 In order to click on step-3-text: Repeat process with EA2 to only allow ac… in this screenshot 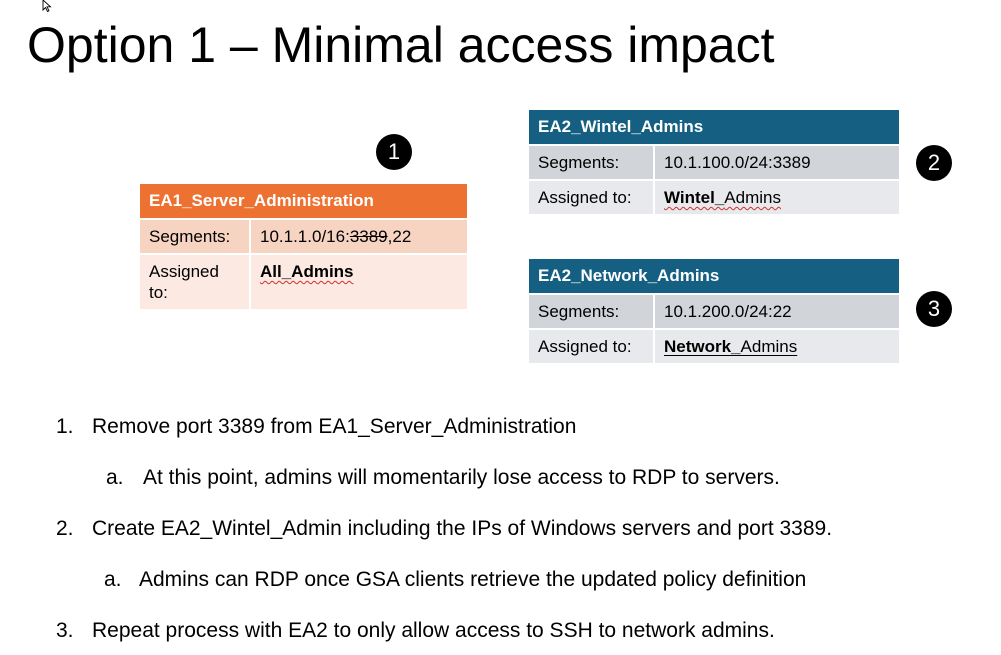, I will do `click(433, 630)`.